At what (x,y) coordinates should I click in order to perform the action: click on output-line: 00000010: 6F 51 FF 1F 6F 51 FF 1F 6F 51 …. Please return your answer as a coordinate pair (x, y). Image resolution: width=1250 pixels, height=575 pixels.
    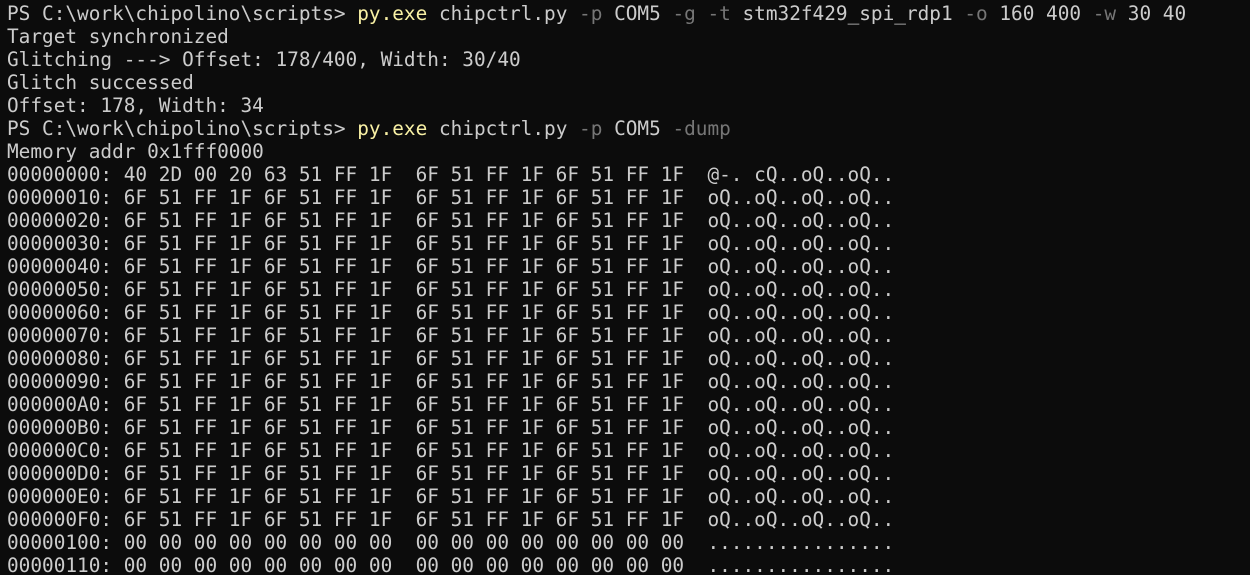
    Looking at the image, I should click on (451, 197).